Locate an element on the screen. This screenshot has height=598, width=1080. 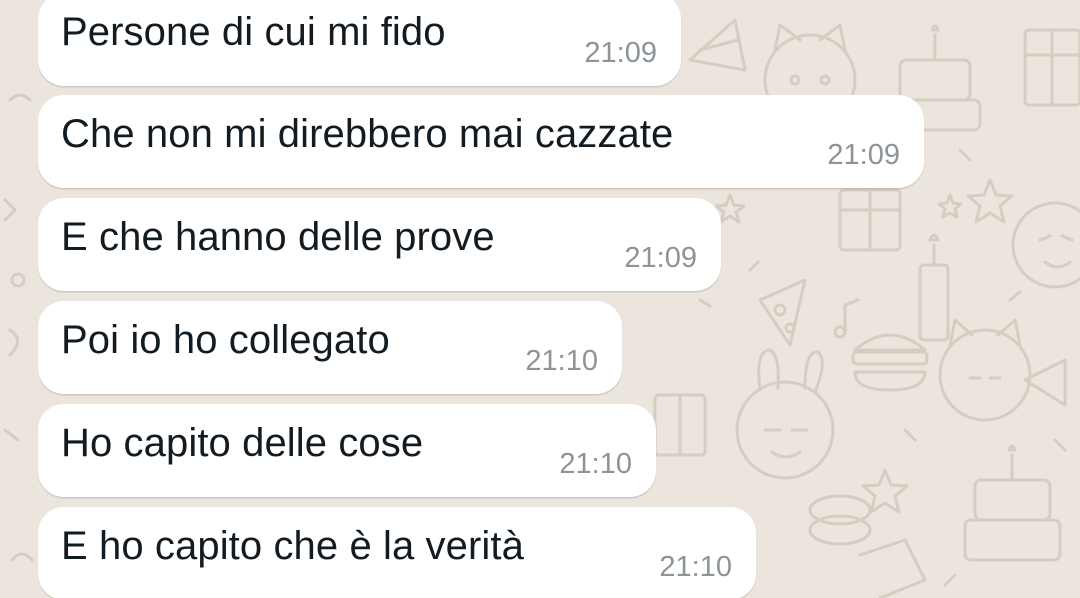
message-bubble: Persone di cui mi fido 21:09 is located at coordinates (359, 43).